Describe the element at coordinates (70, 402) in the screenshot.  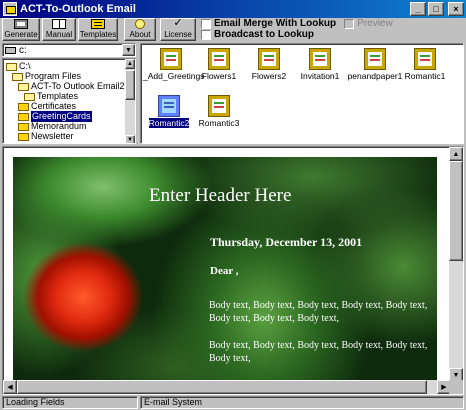
I see `status-left: Loading Fields` at that location.